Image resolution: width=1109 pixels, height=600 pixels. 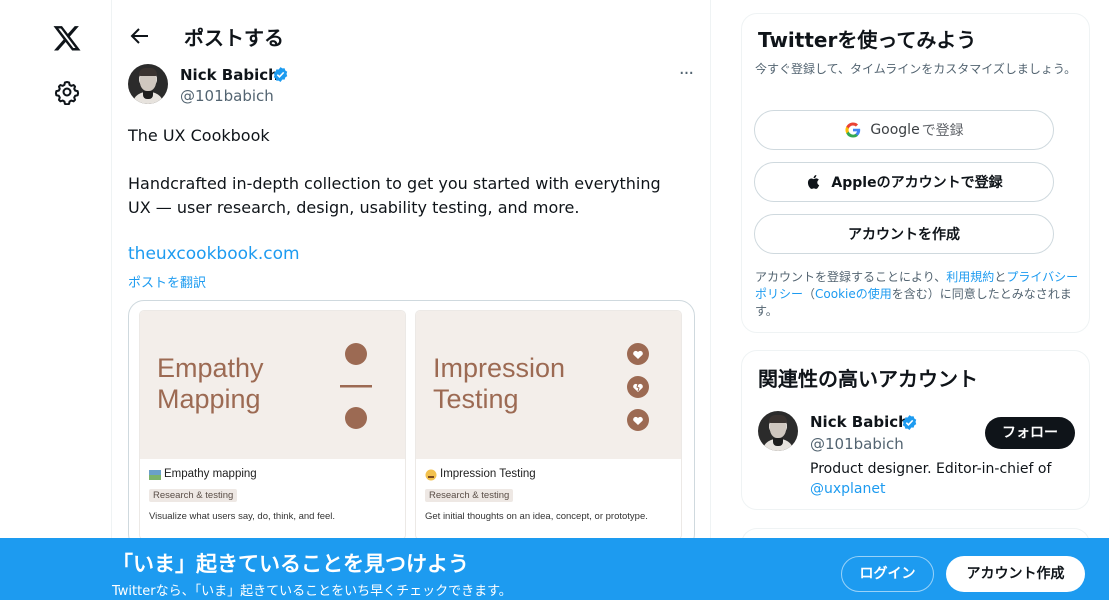 What do you see at coordinates (214, 254) in the screenshot?
I see `post-link: theuxcookbook.com` at bounding box center [214, 254].